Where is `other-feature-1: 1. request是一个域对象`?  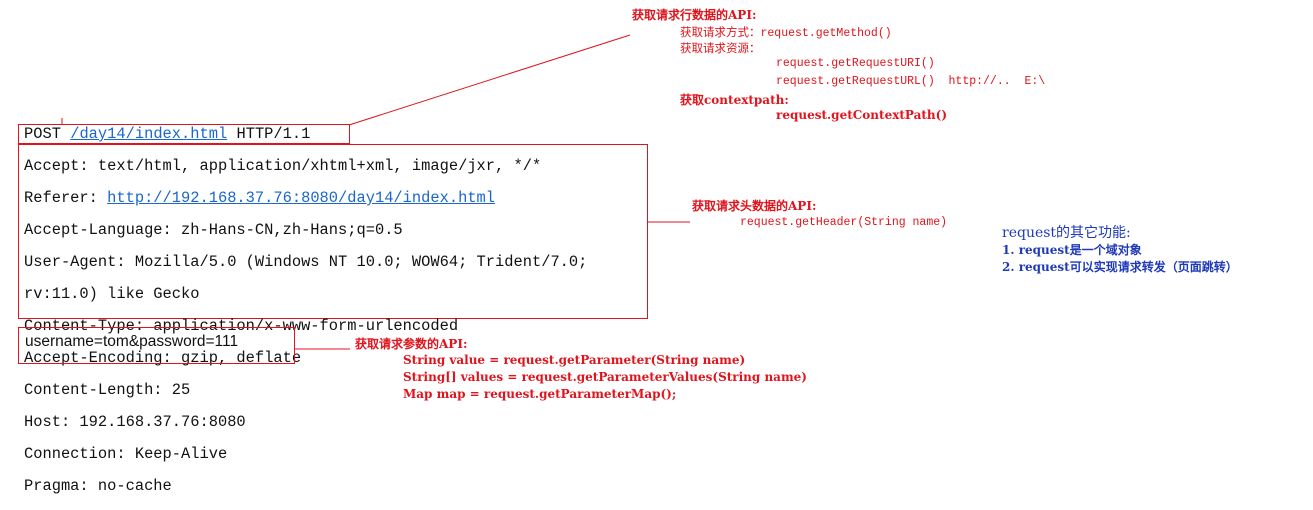 other-feature-1: 1. request是一个域对象 is located at coordinates (1072, 250).